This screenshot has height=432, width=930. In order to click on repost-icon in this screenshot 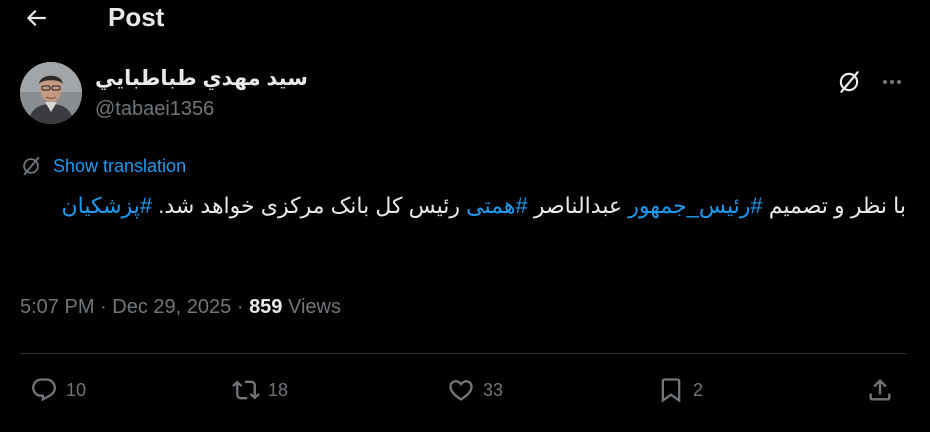, I will do `click(246, 390)`.